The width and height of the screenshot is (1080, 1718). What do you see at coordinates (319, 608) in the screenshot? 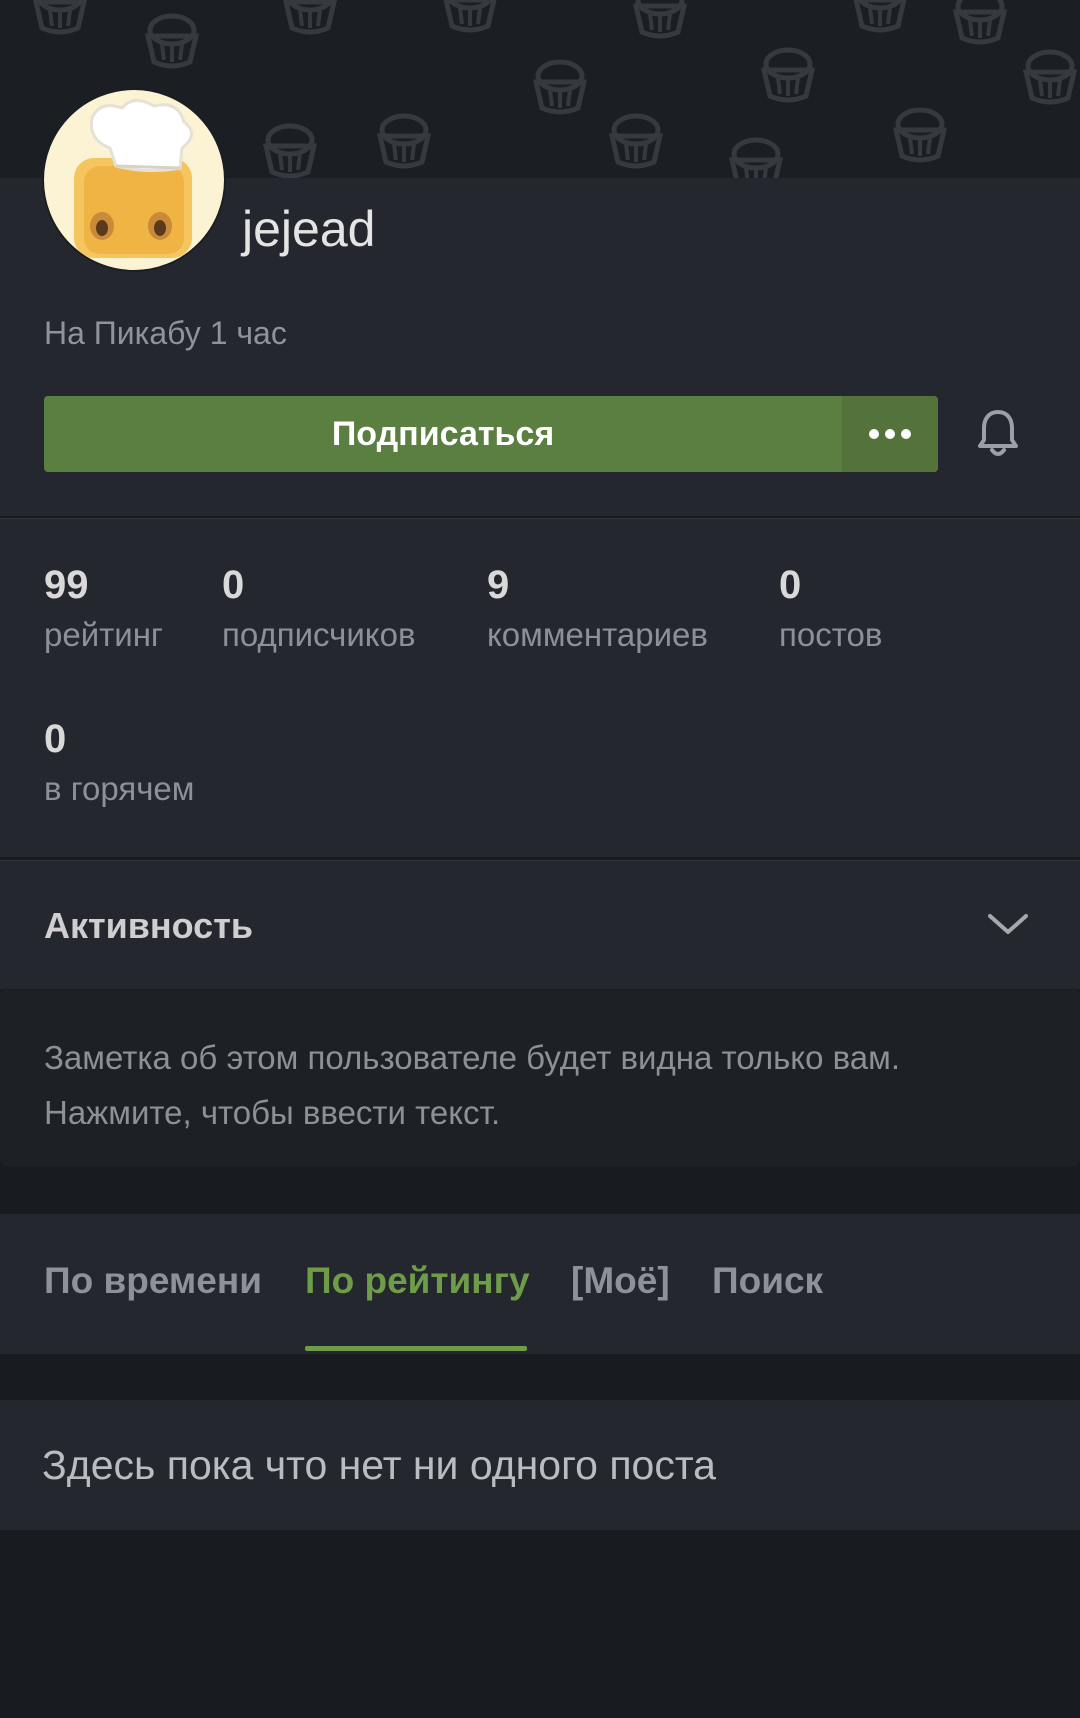
I see `stat-subscribers: 0 подписчиков` at bounding box center [319, 608].